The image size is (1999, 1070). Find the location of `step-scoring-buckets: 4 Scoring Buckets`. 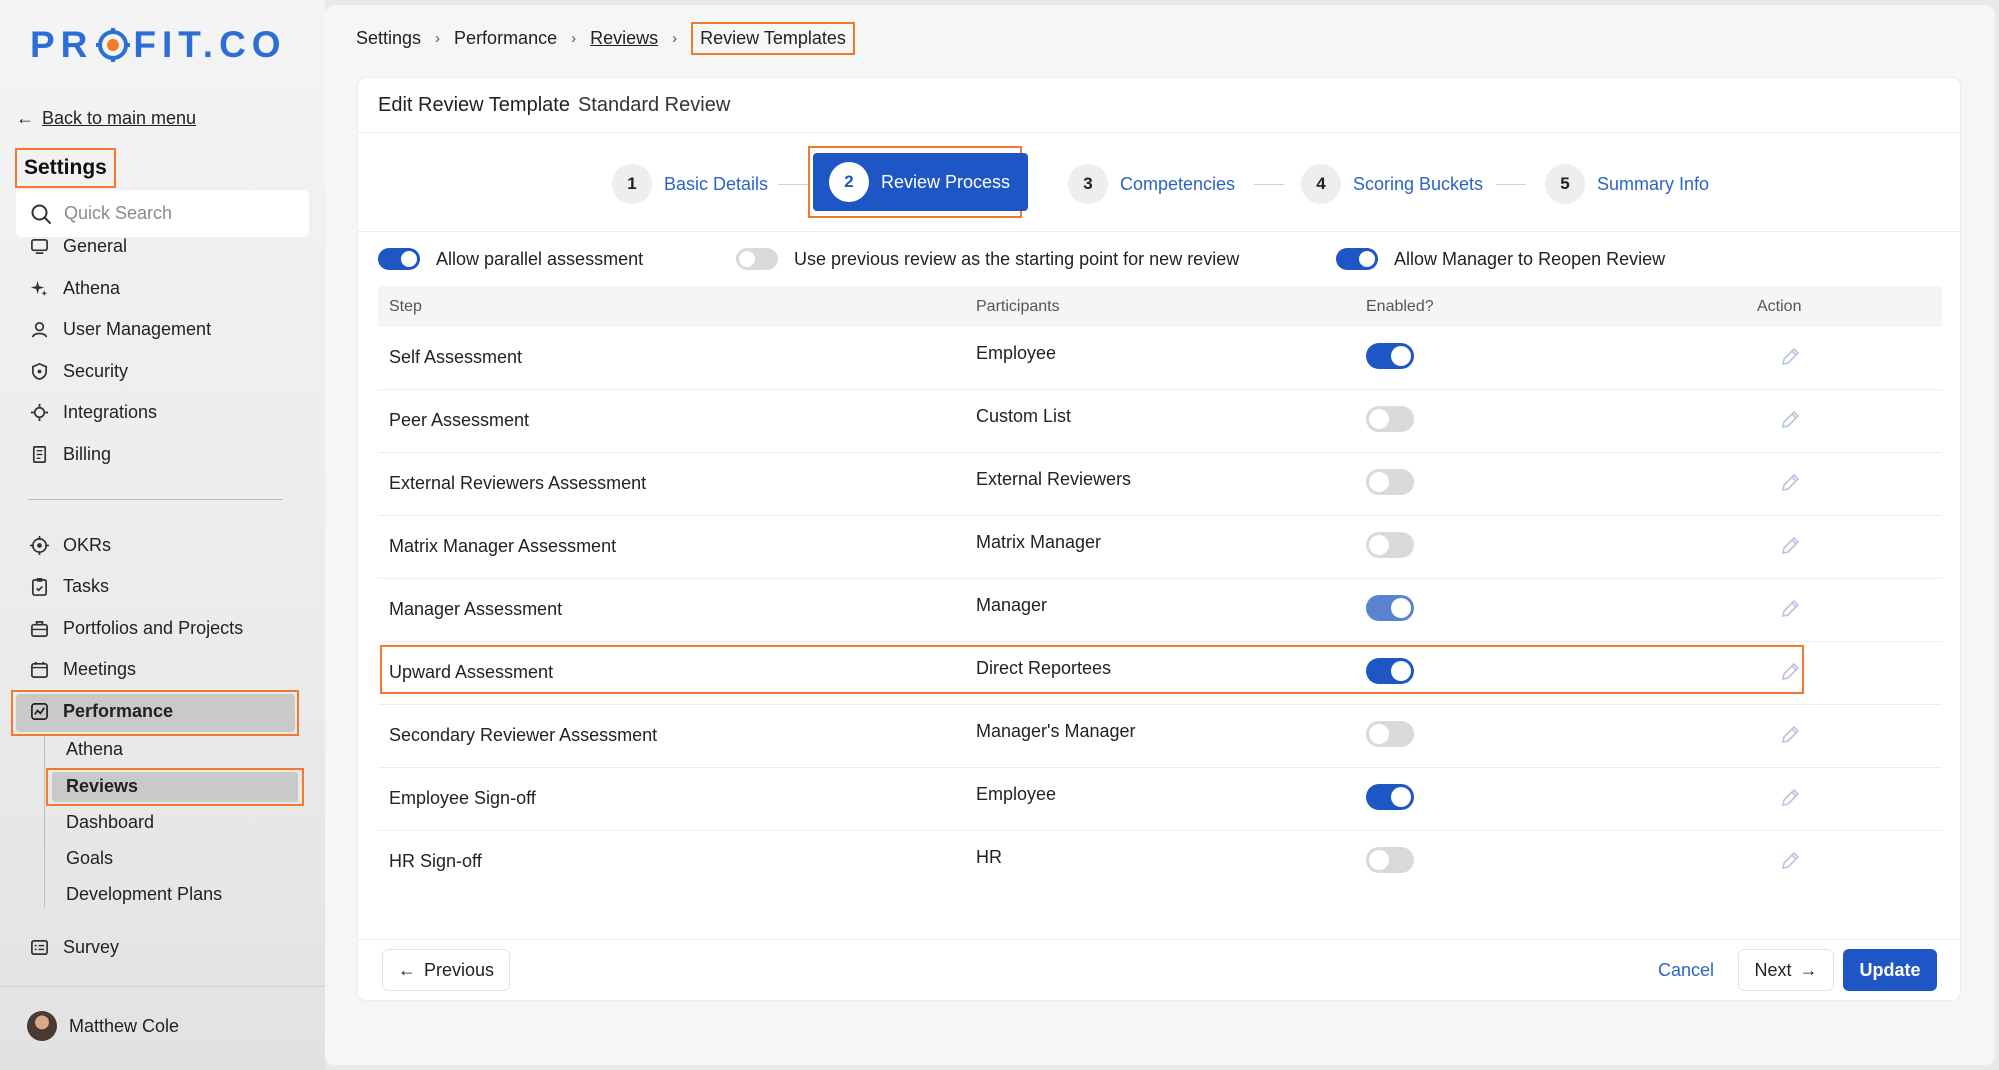

step-scoring-buckets: 4 Scoring Buckets is located at coordinates (1392, 184).